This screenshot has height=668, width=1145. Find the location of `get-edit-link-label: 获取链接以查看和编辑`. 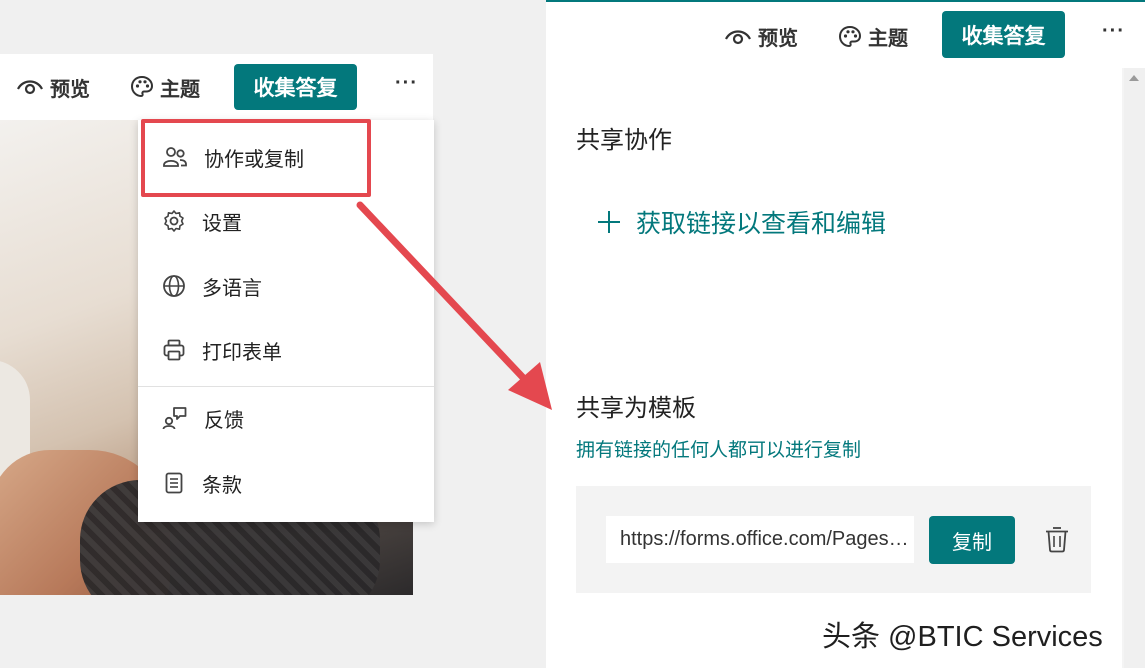

get-edit-link-label: 获取链接以查看和编辑 is located at coordinates (761, 224).